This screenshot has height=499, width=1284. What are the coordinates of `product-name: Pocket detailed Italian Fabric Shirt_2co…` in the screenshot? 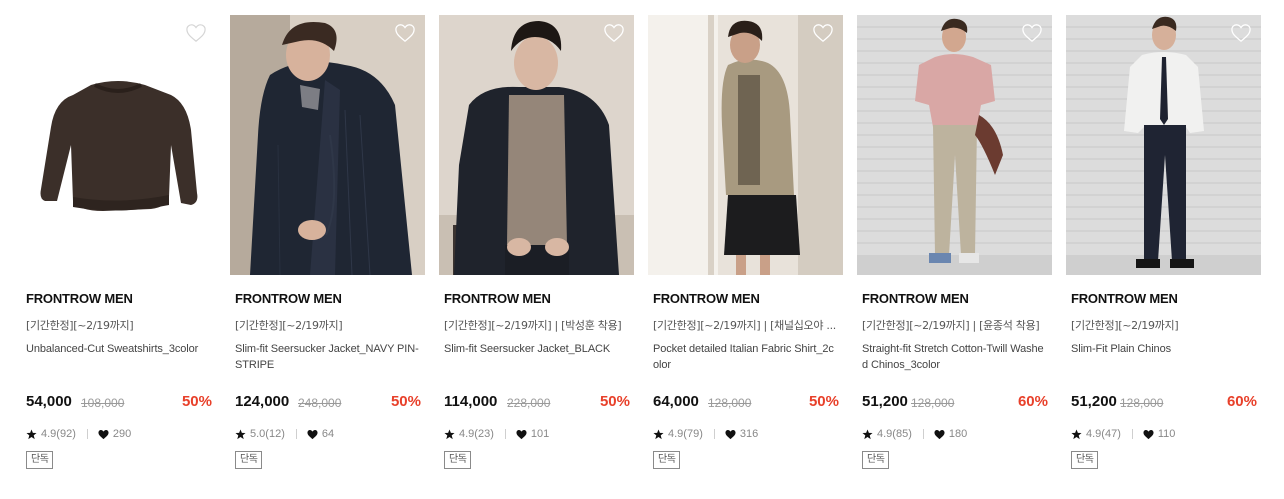 It's located at (746, 357).